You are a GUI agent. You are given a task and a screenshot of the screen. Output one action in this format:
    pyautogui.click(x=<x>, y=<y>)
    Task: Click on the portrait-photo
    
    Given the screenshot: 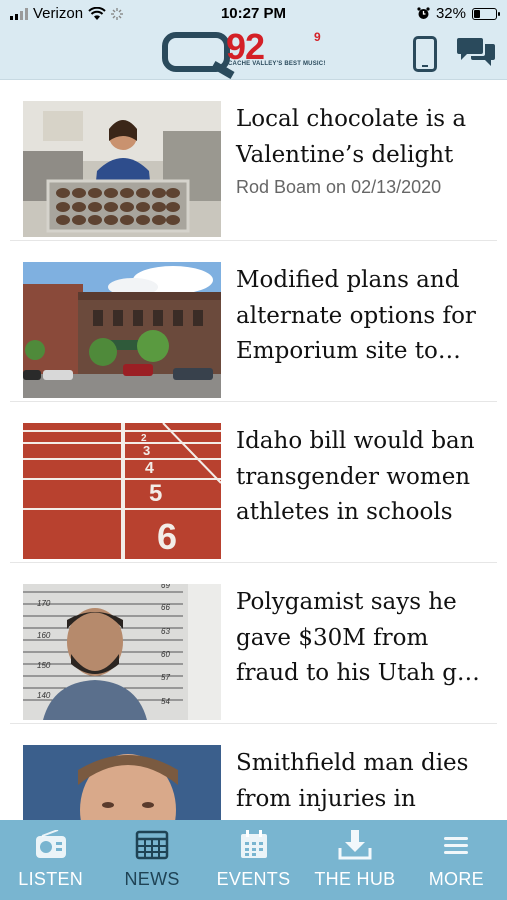 What is the action you would take?
    pyautogui.click(x=122, y=782)
    